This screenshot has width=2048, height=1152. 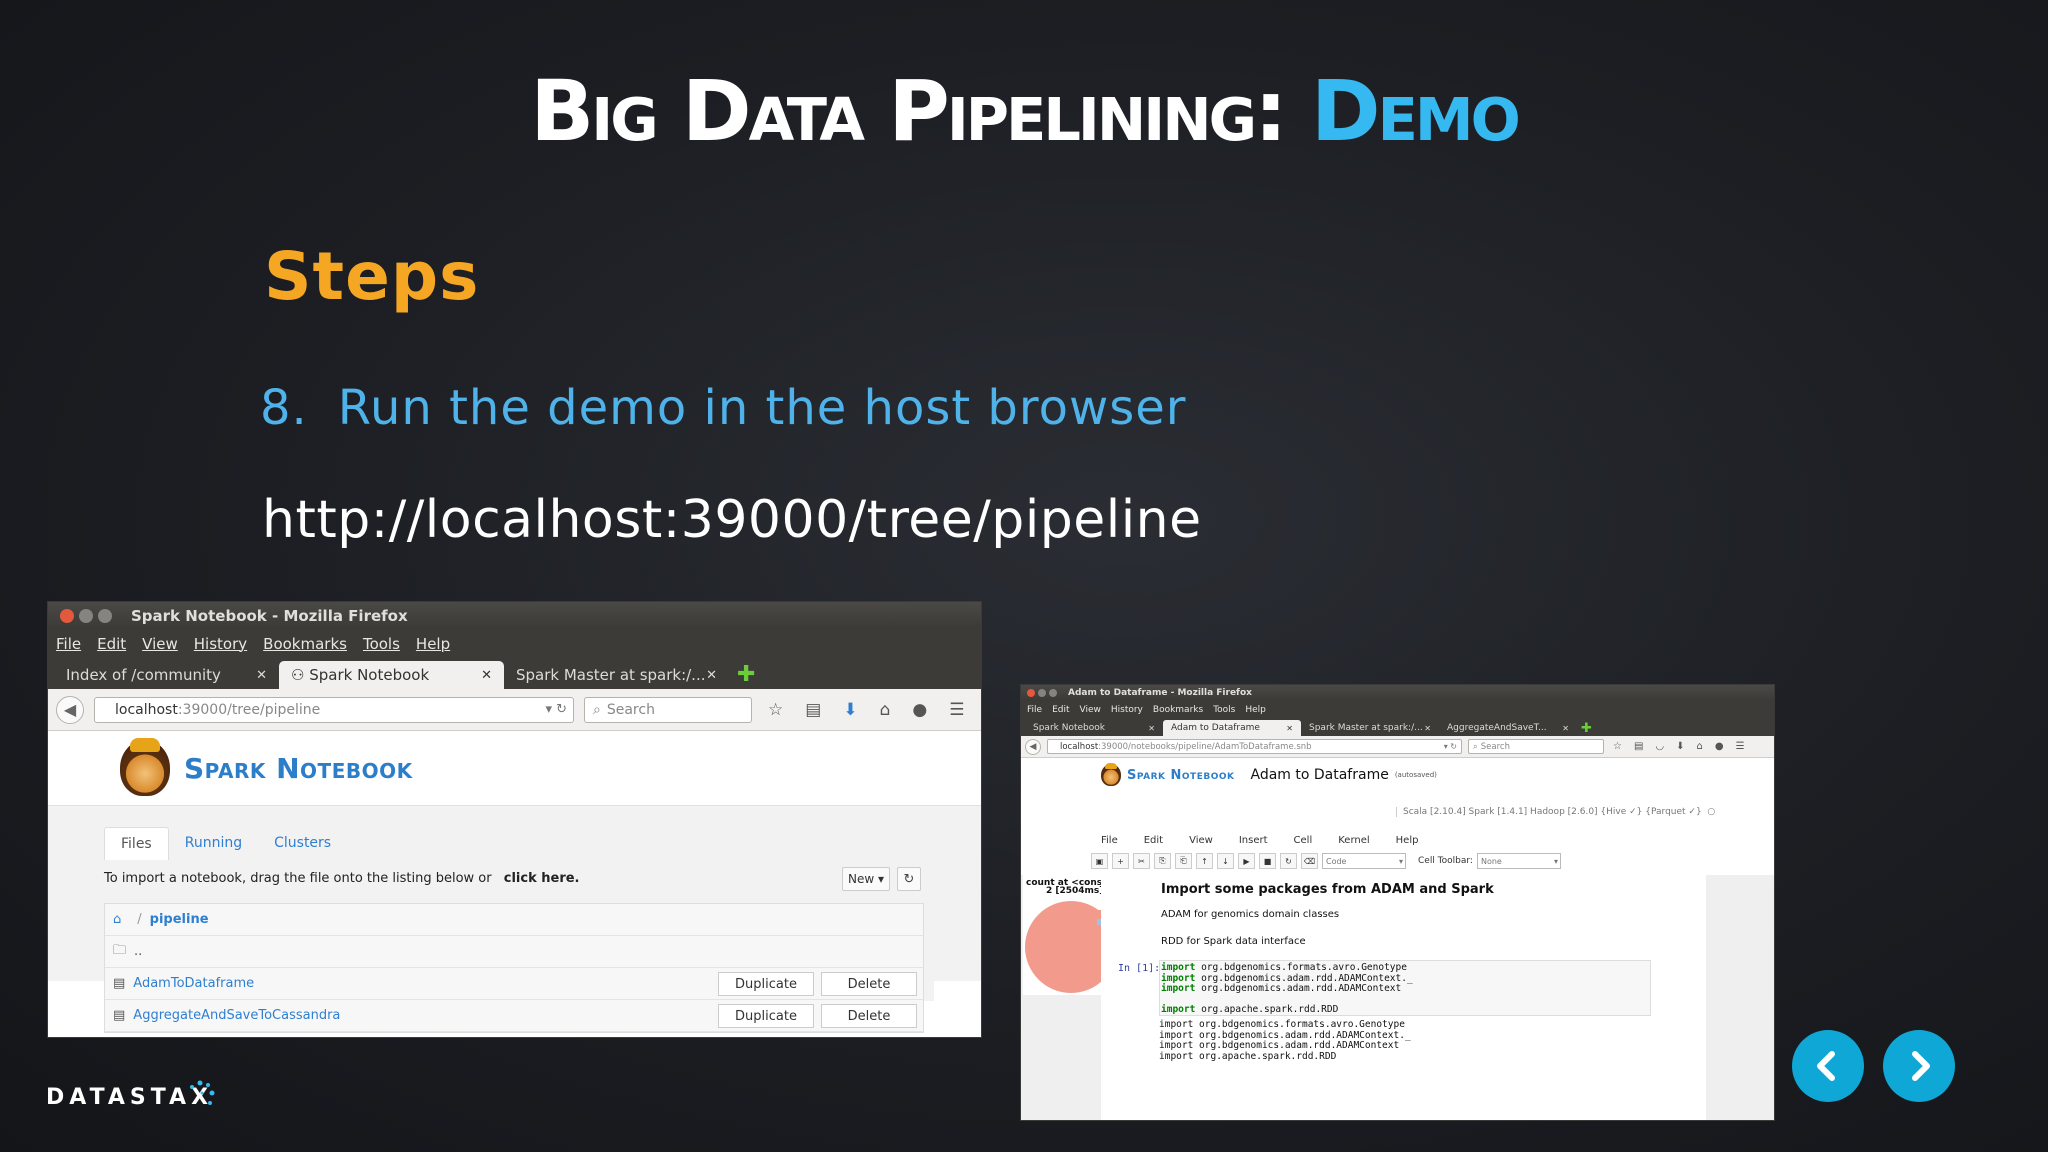 What do you see at coordinates (1267, 861) in the screenshot?
I see `stop-icon: ■` at bounding box center [1267, 861].